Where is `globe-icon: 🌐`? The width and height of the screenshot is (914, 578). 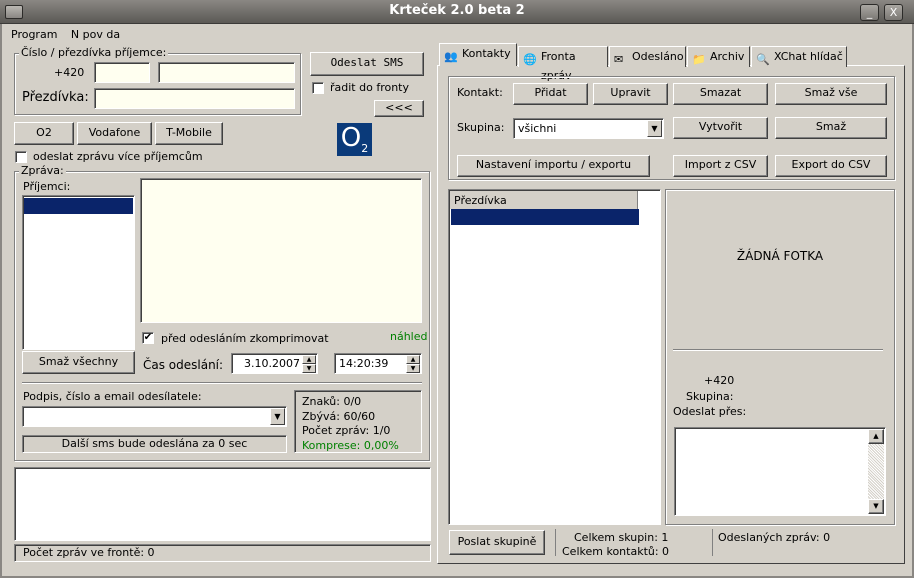 globe-icon: 🌐 is located at coordinates (530, 59).